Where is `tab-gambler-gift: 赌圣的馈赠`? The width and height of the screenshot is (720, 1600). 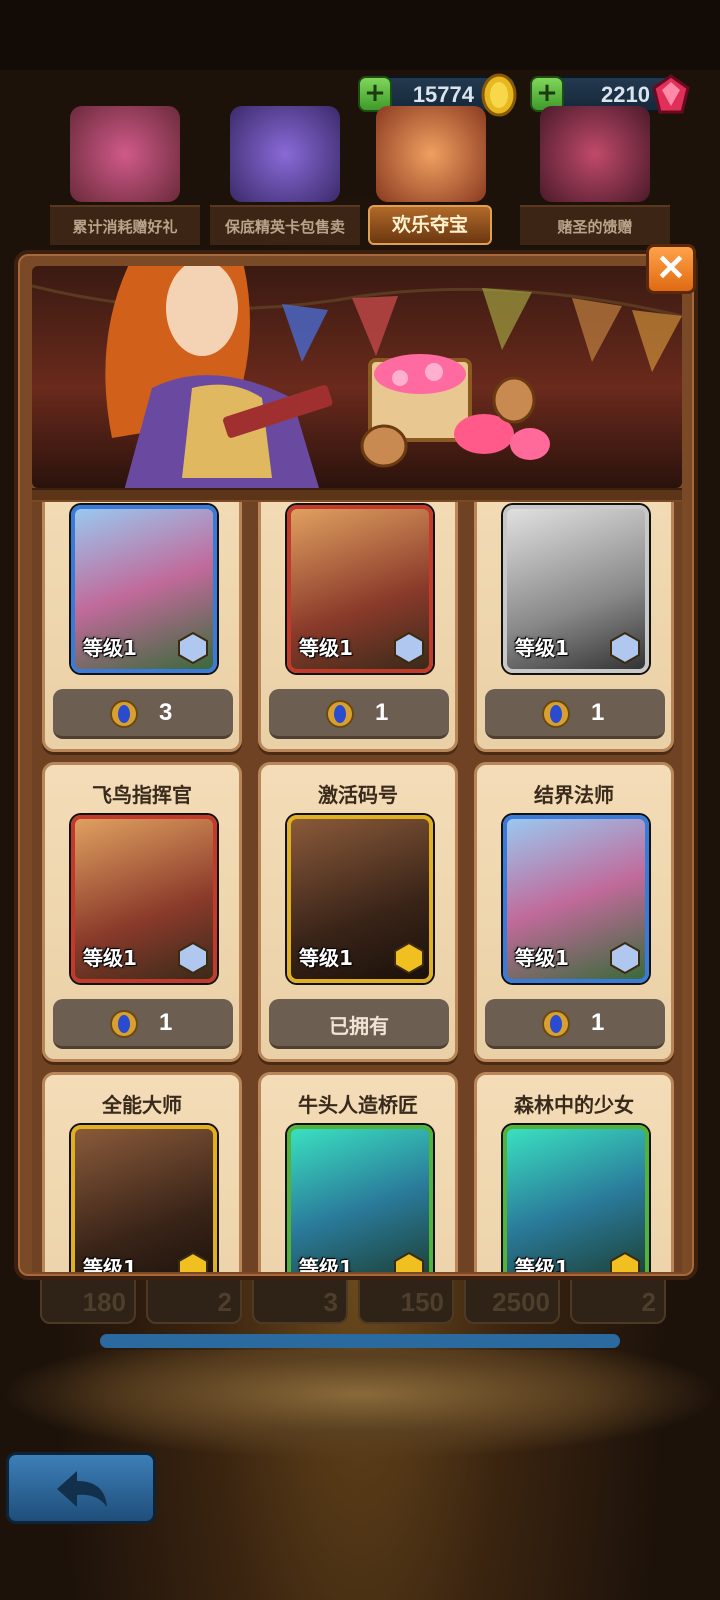 tab-gambler-gift: 赌圣的馈赠 is located at coordinates (595, 172).